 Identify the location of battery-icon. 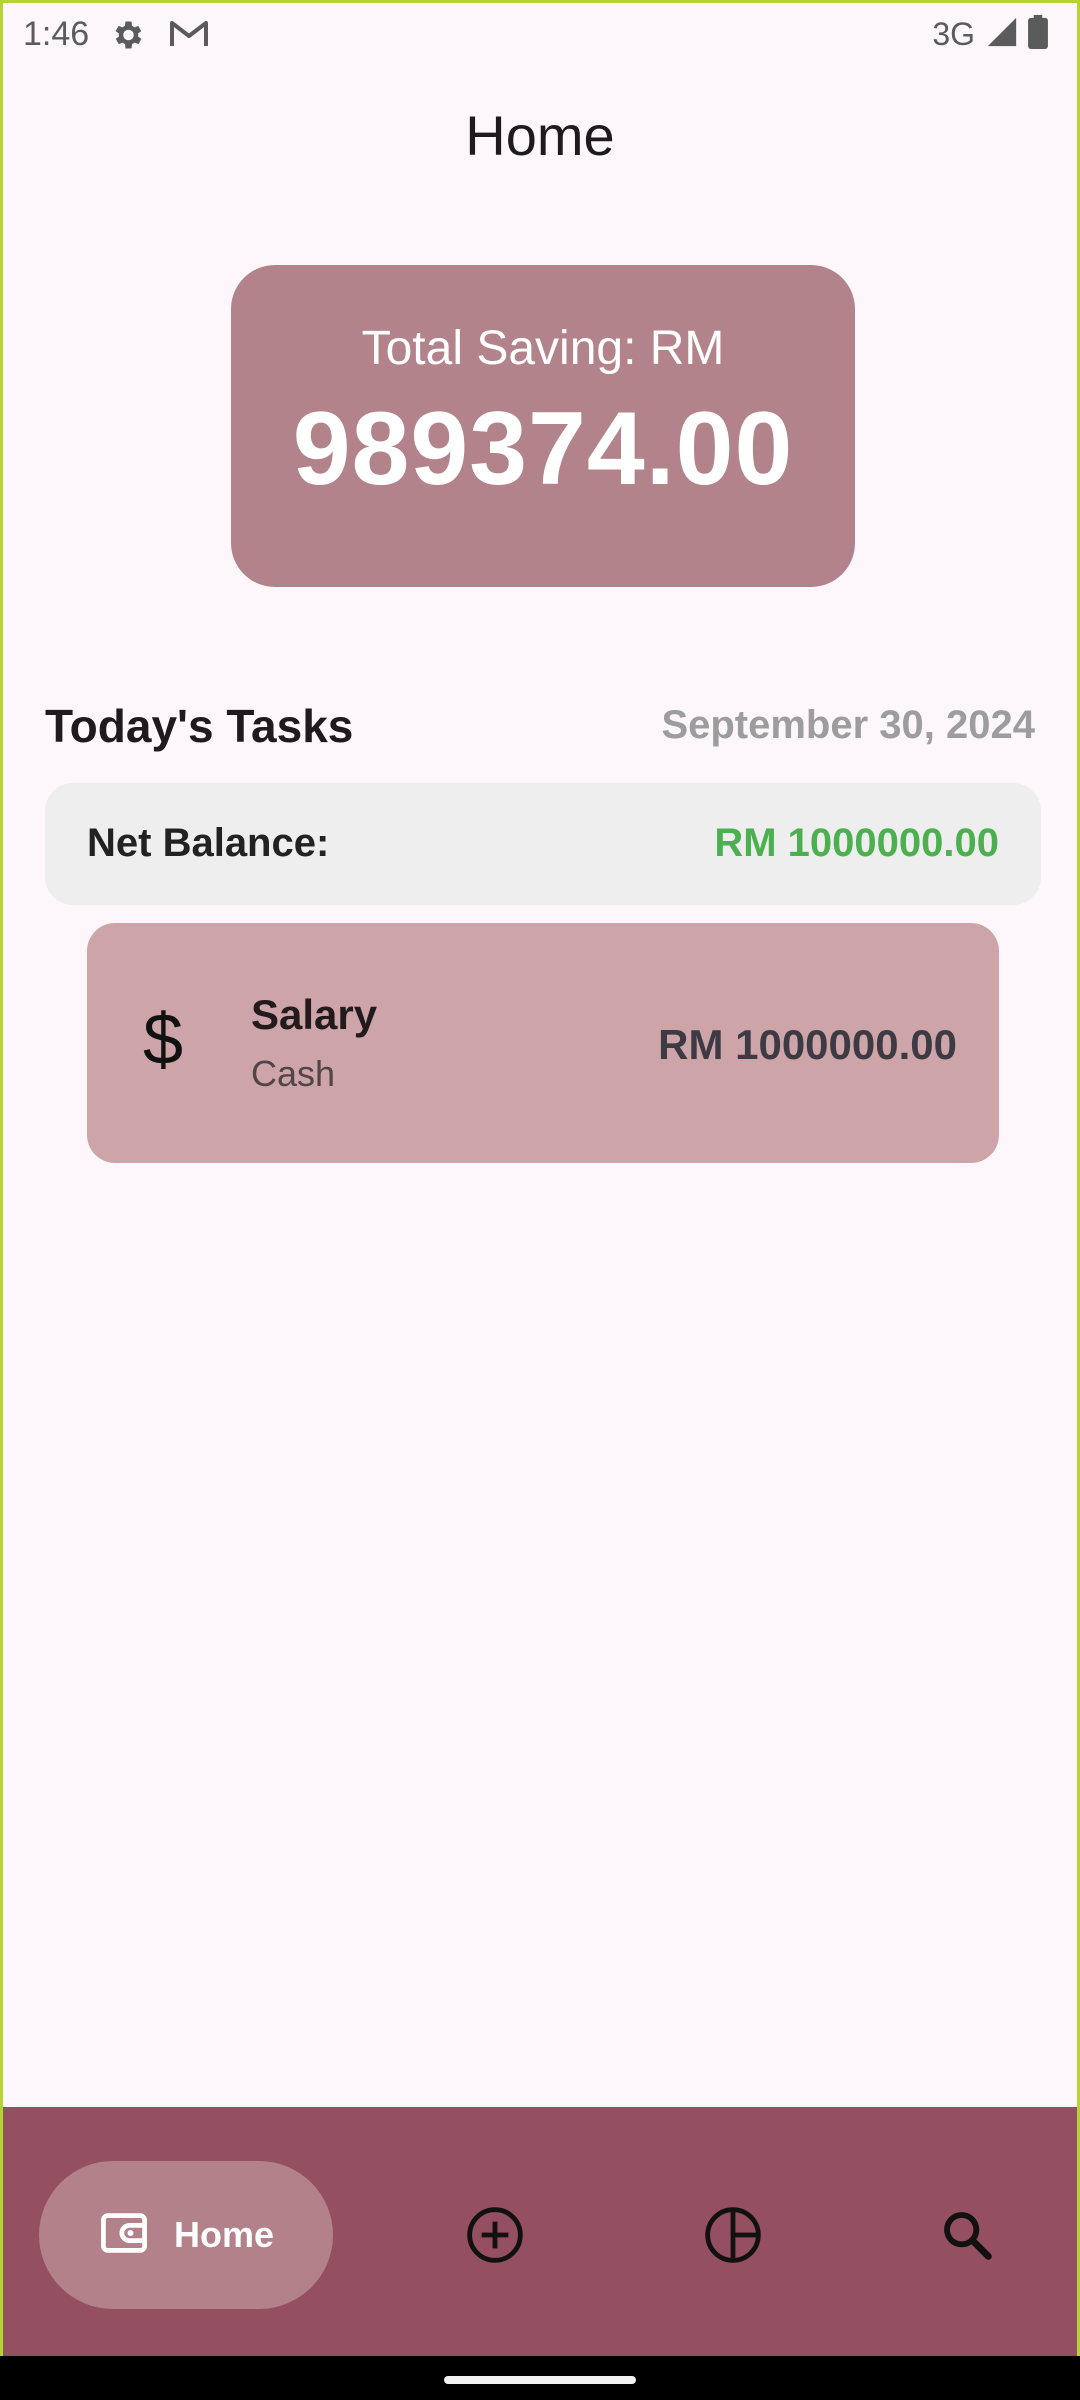
(1038, 34).